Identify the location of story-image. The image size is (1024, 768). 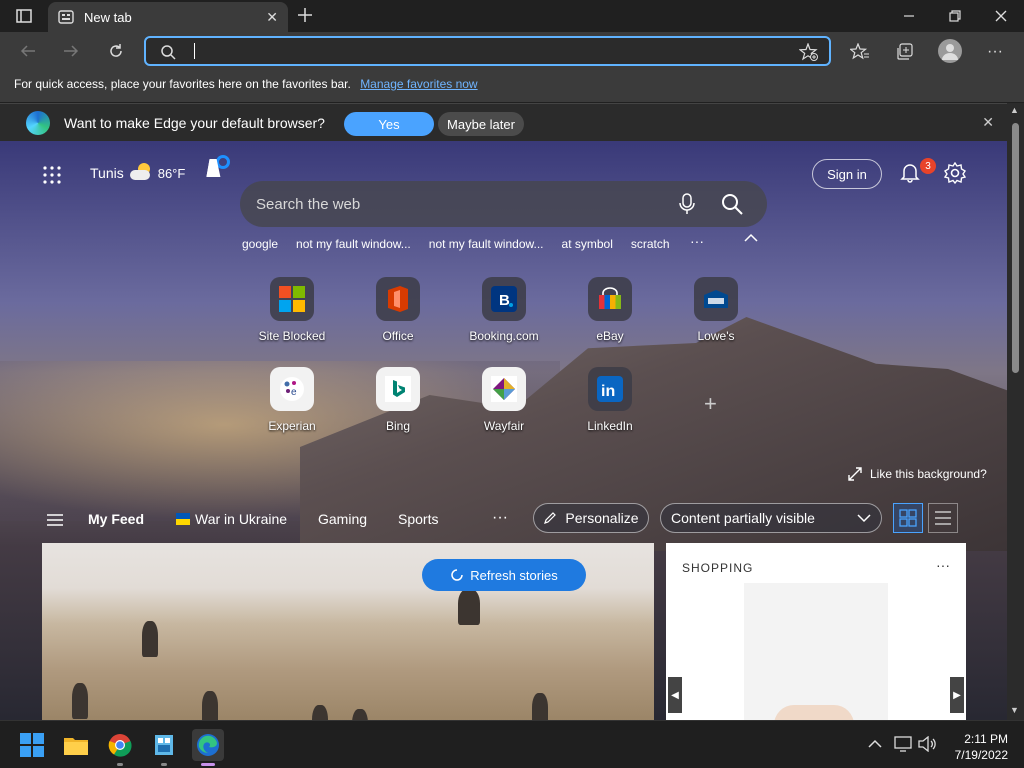
(332, 654).